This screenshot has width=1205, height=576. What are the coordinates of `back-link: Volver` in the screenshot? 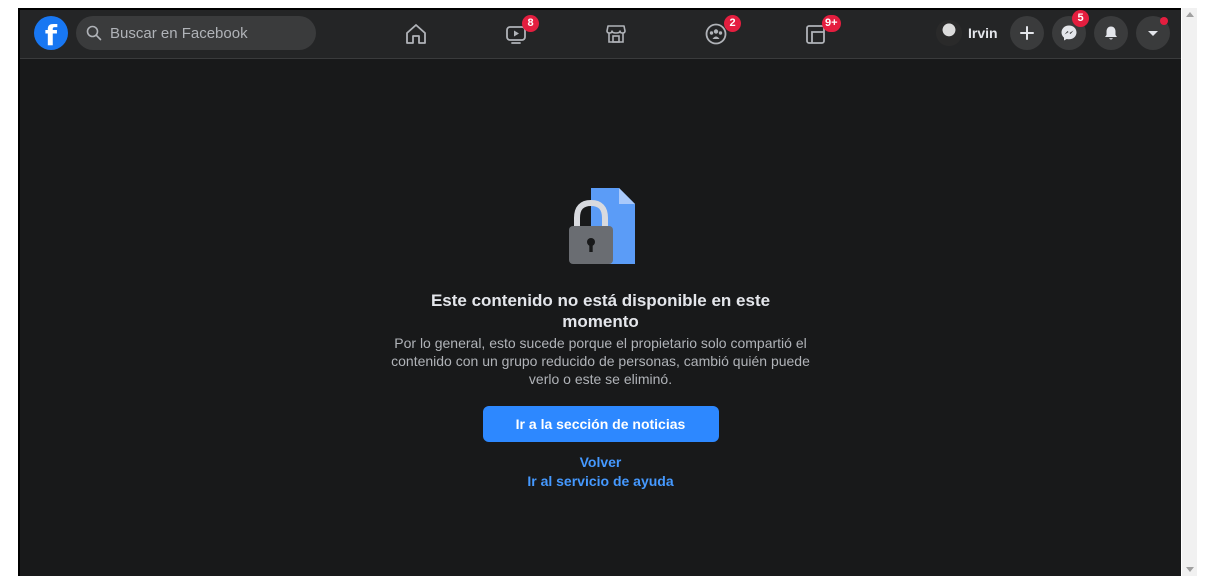 It's located at (600, 462).